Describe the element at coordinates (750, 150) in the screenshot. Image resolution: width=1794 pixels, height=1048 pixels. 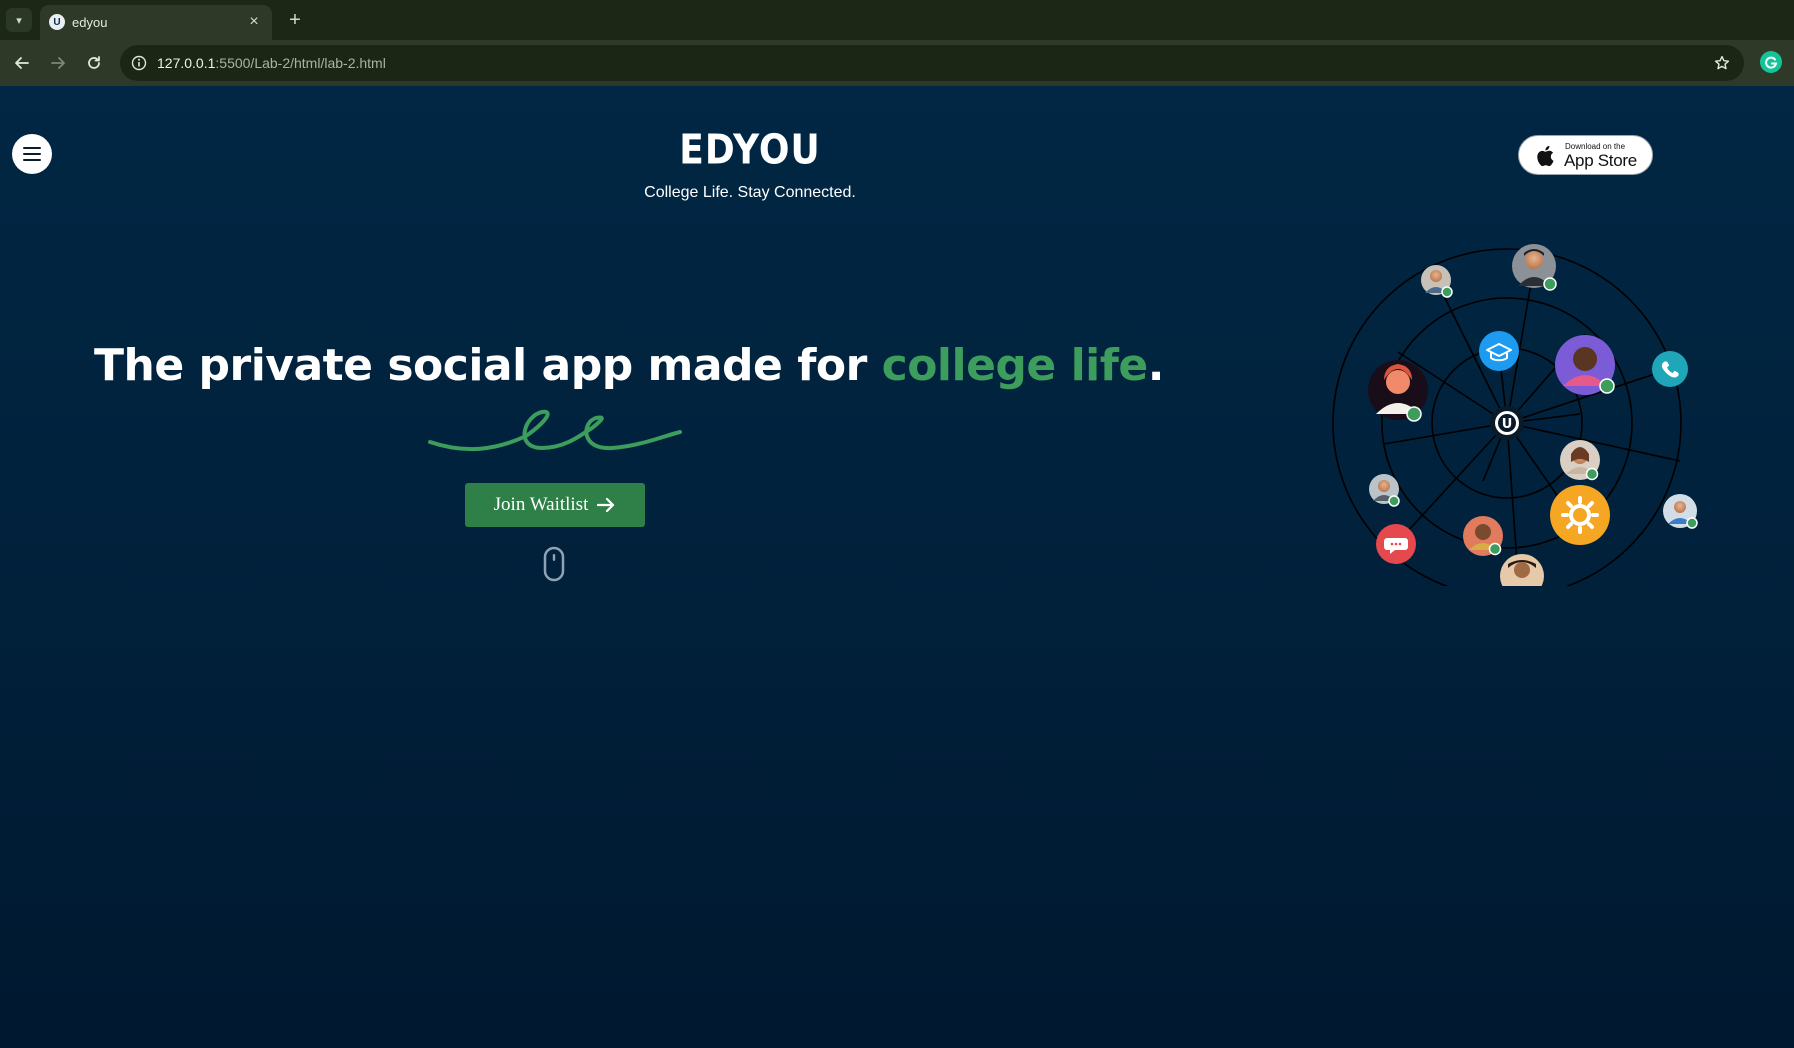
I see `edyou-logo: EDYOU` at that location.